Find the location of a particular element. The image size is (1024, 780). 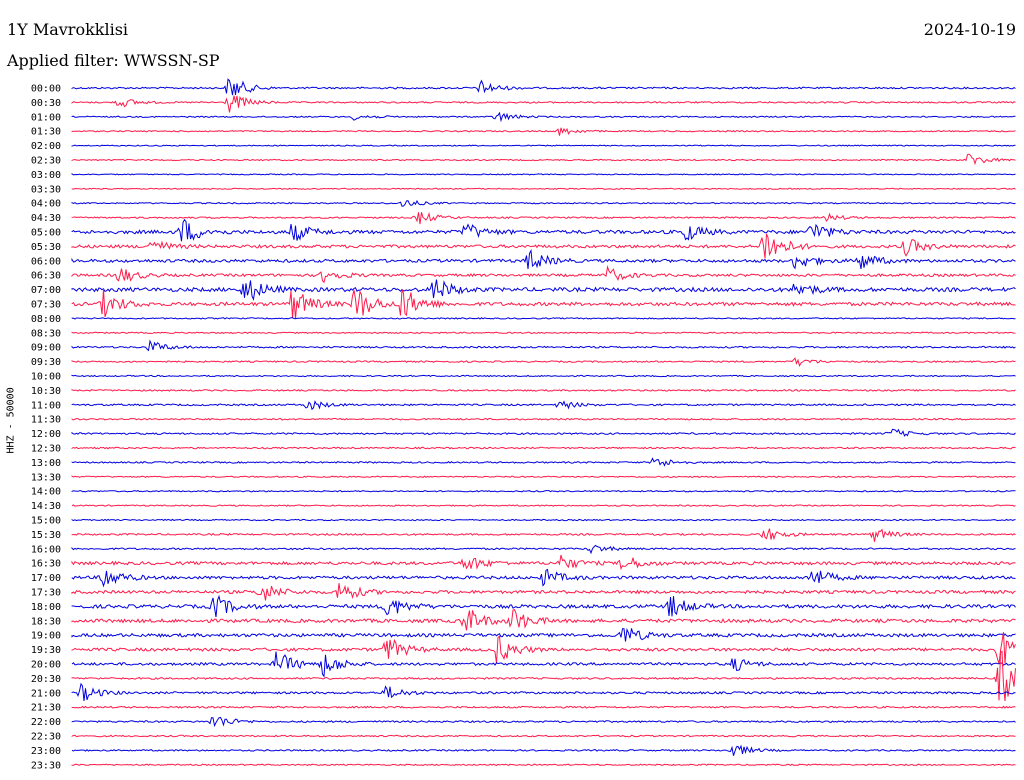

row-label: 20:30 is located at coordinates (46, 679).